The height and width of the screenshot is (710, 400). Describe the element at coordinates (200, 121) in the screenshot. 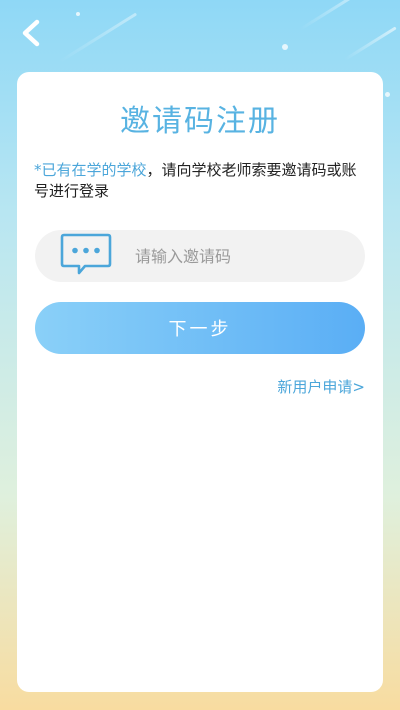

I see `page-title: 邀请码注册` at that location.